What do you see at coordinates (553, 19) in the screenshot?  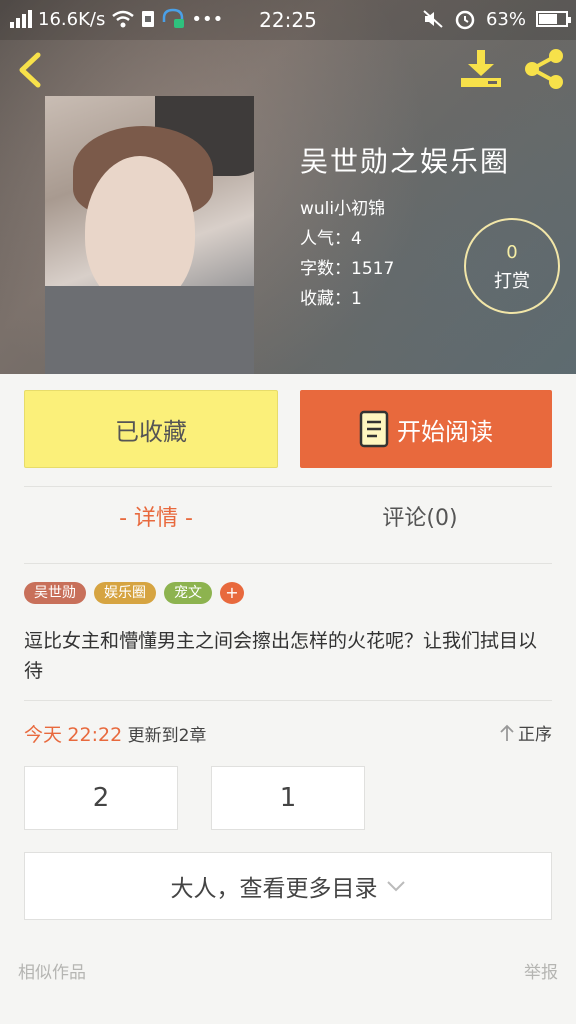 I see `battery-icon` at bounding box center [553, 19].